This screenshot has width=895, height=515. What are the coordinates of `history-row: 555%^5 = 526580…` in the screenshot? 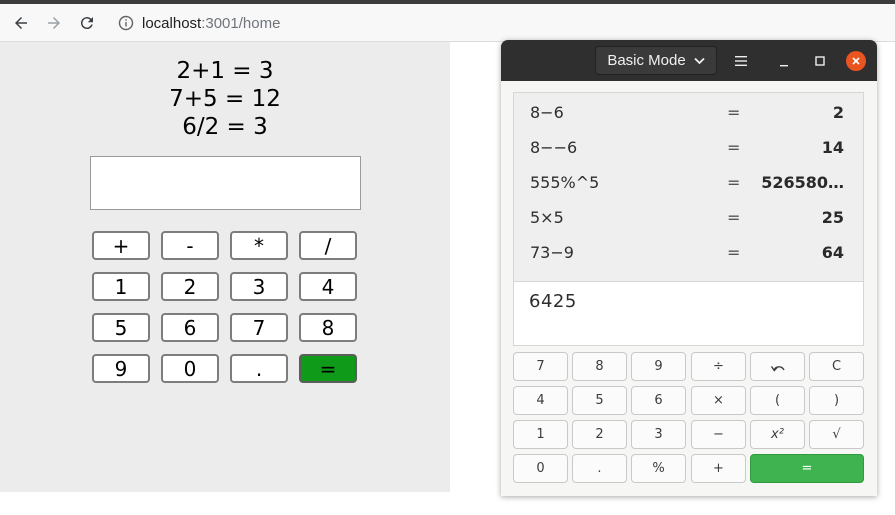 It's located at (688, 182).